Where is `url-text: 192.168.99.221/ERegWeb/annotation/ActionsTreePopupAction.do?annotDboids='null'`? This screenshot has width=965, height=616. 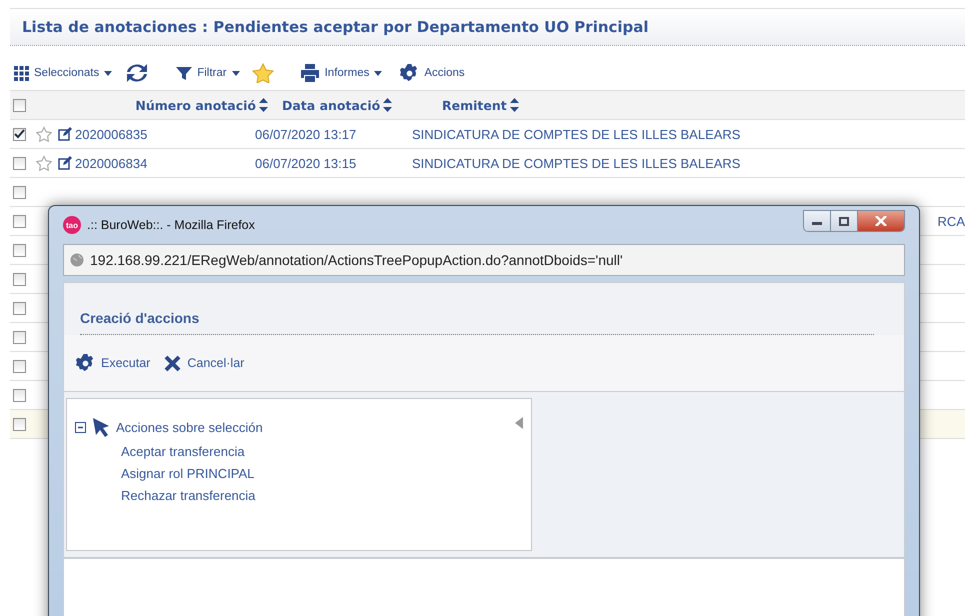
url-text: 192.168.99.221/ERegWeb/annotation/ActionsTreePopupAction.do?annotDboids='null' is located at coordinates (356, 260).